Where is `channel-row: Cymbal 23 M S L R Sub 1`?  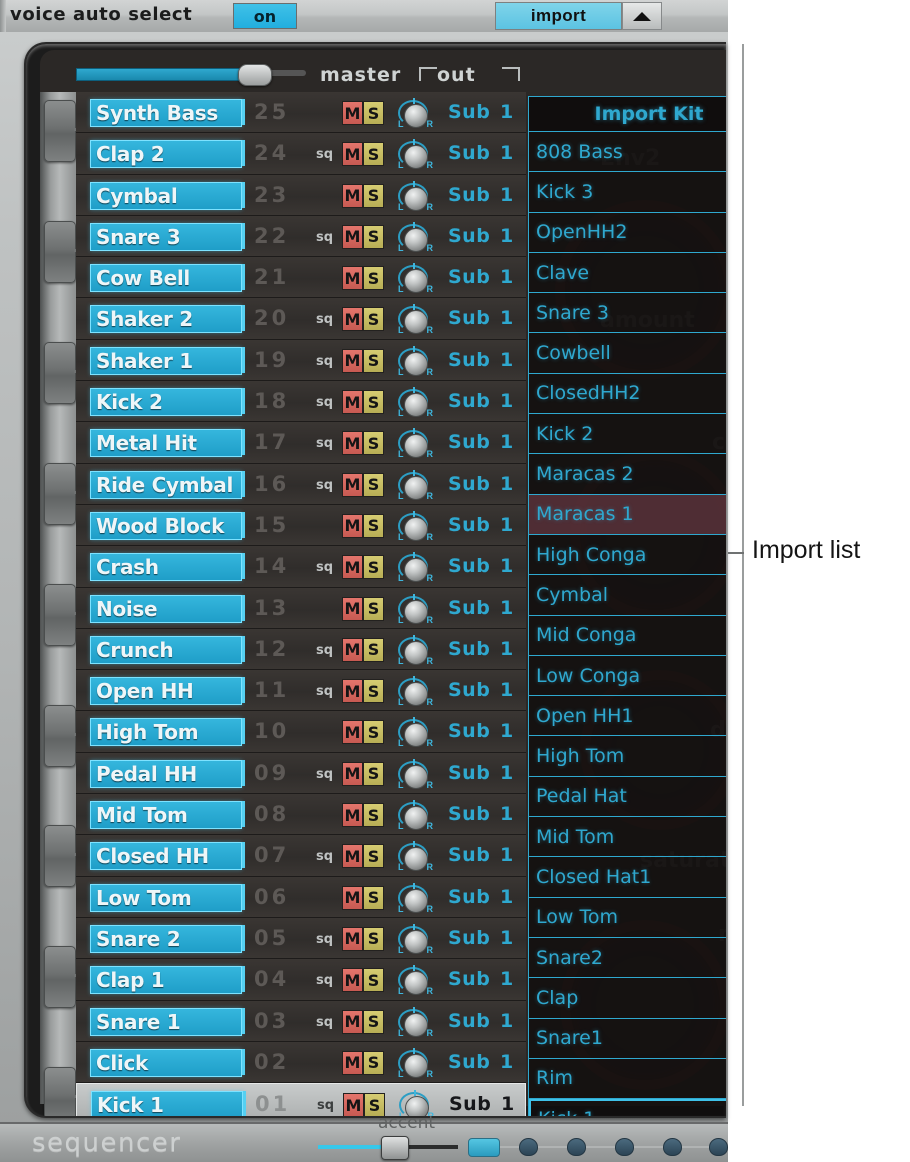 channel-row: Cymbal 23 M S L R Sub 1 is located at coordinates (301, 195).